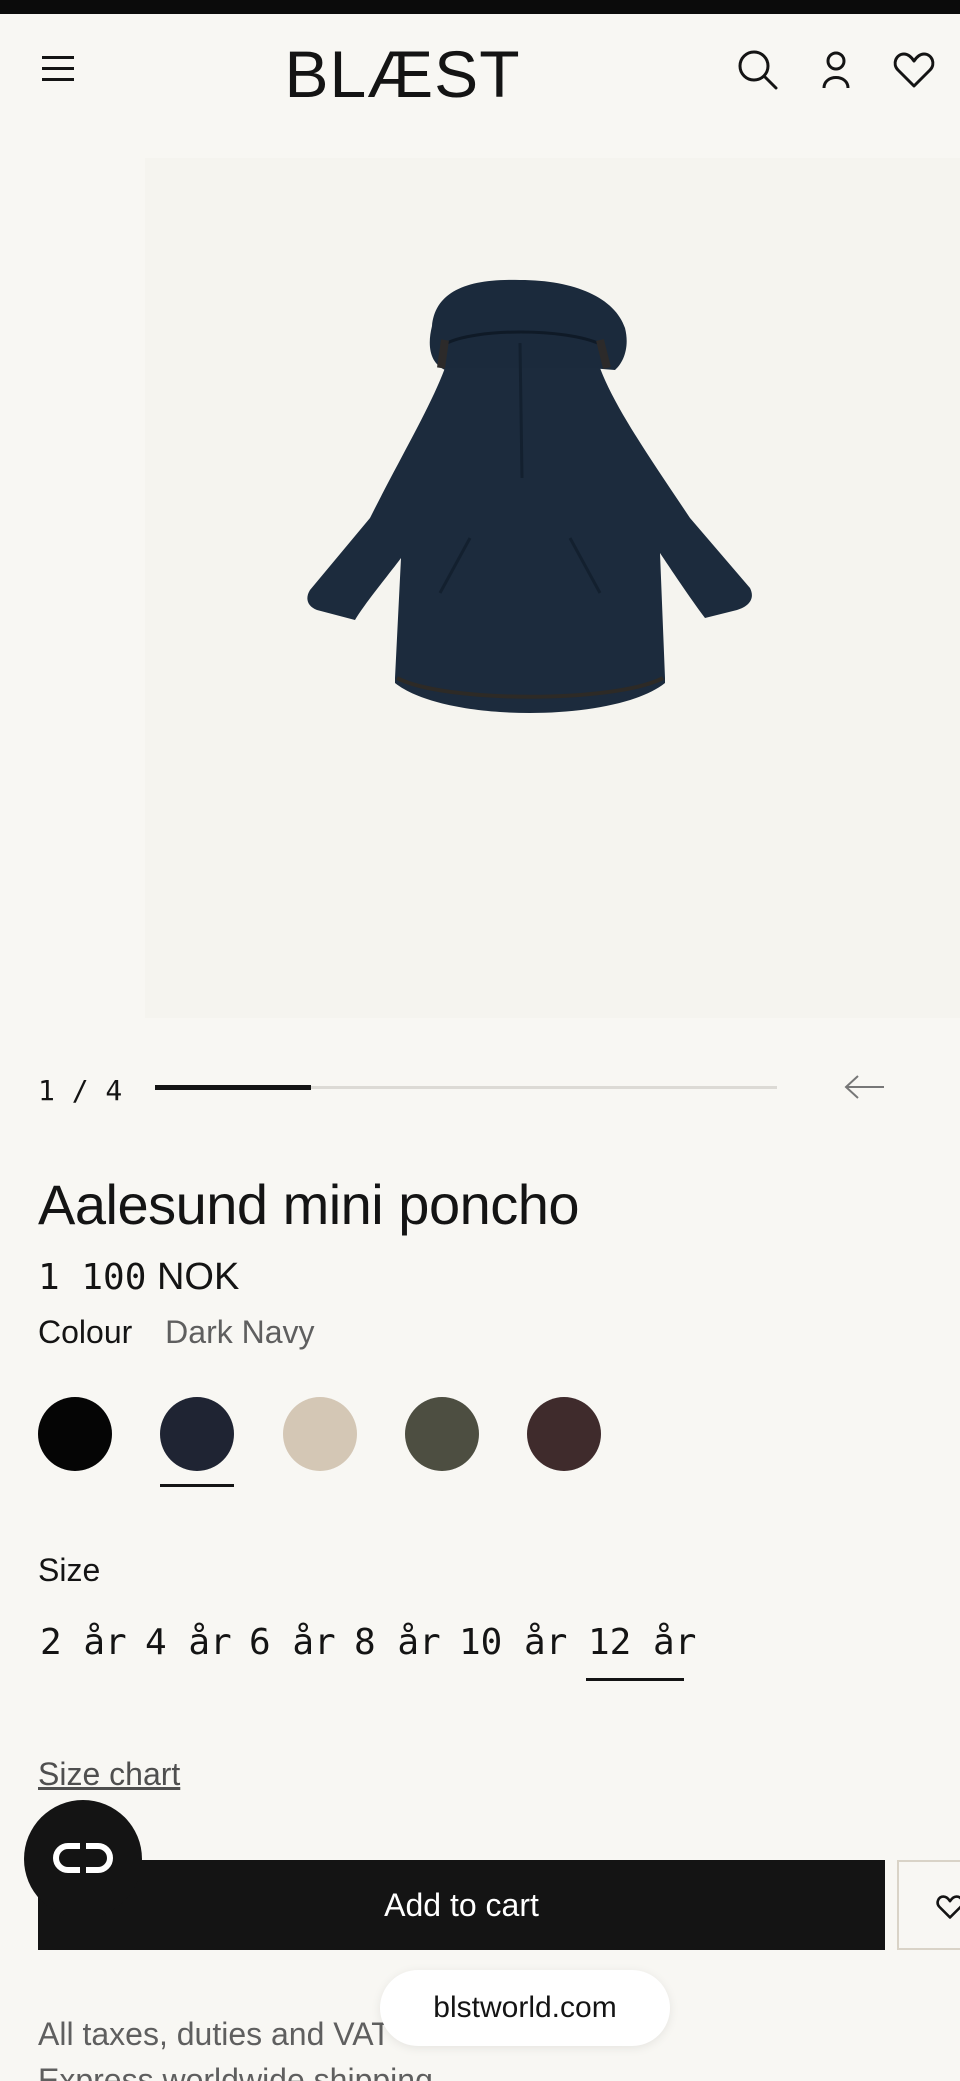  What do you see at coordinates (320, 1434) in the screenshot?
I see `colour-swatch-sand` at bounding box center [320, 1434].